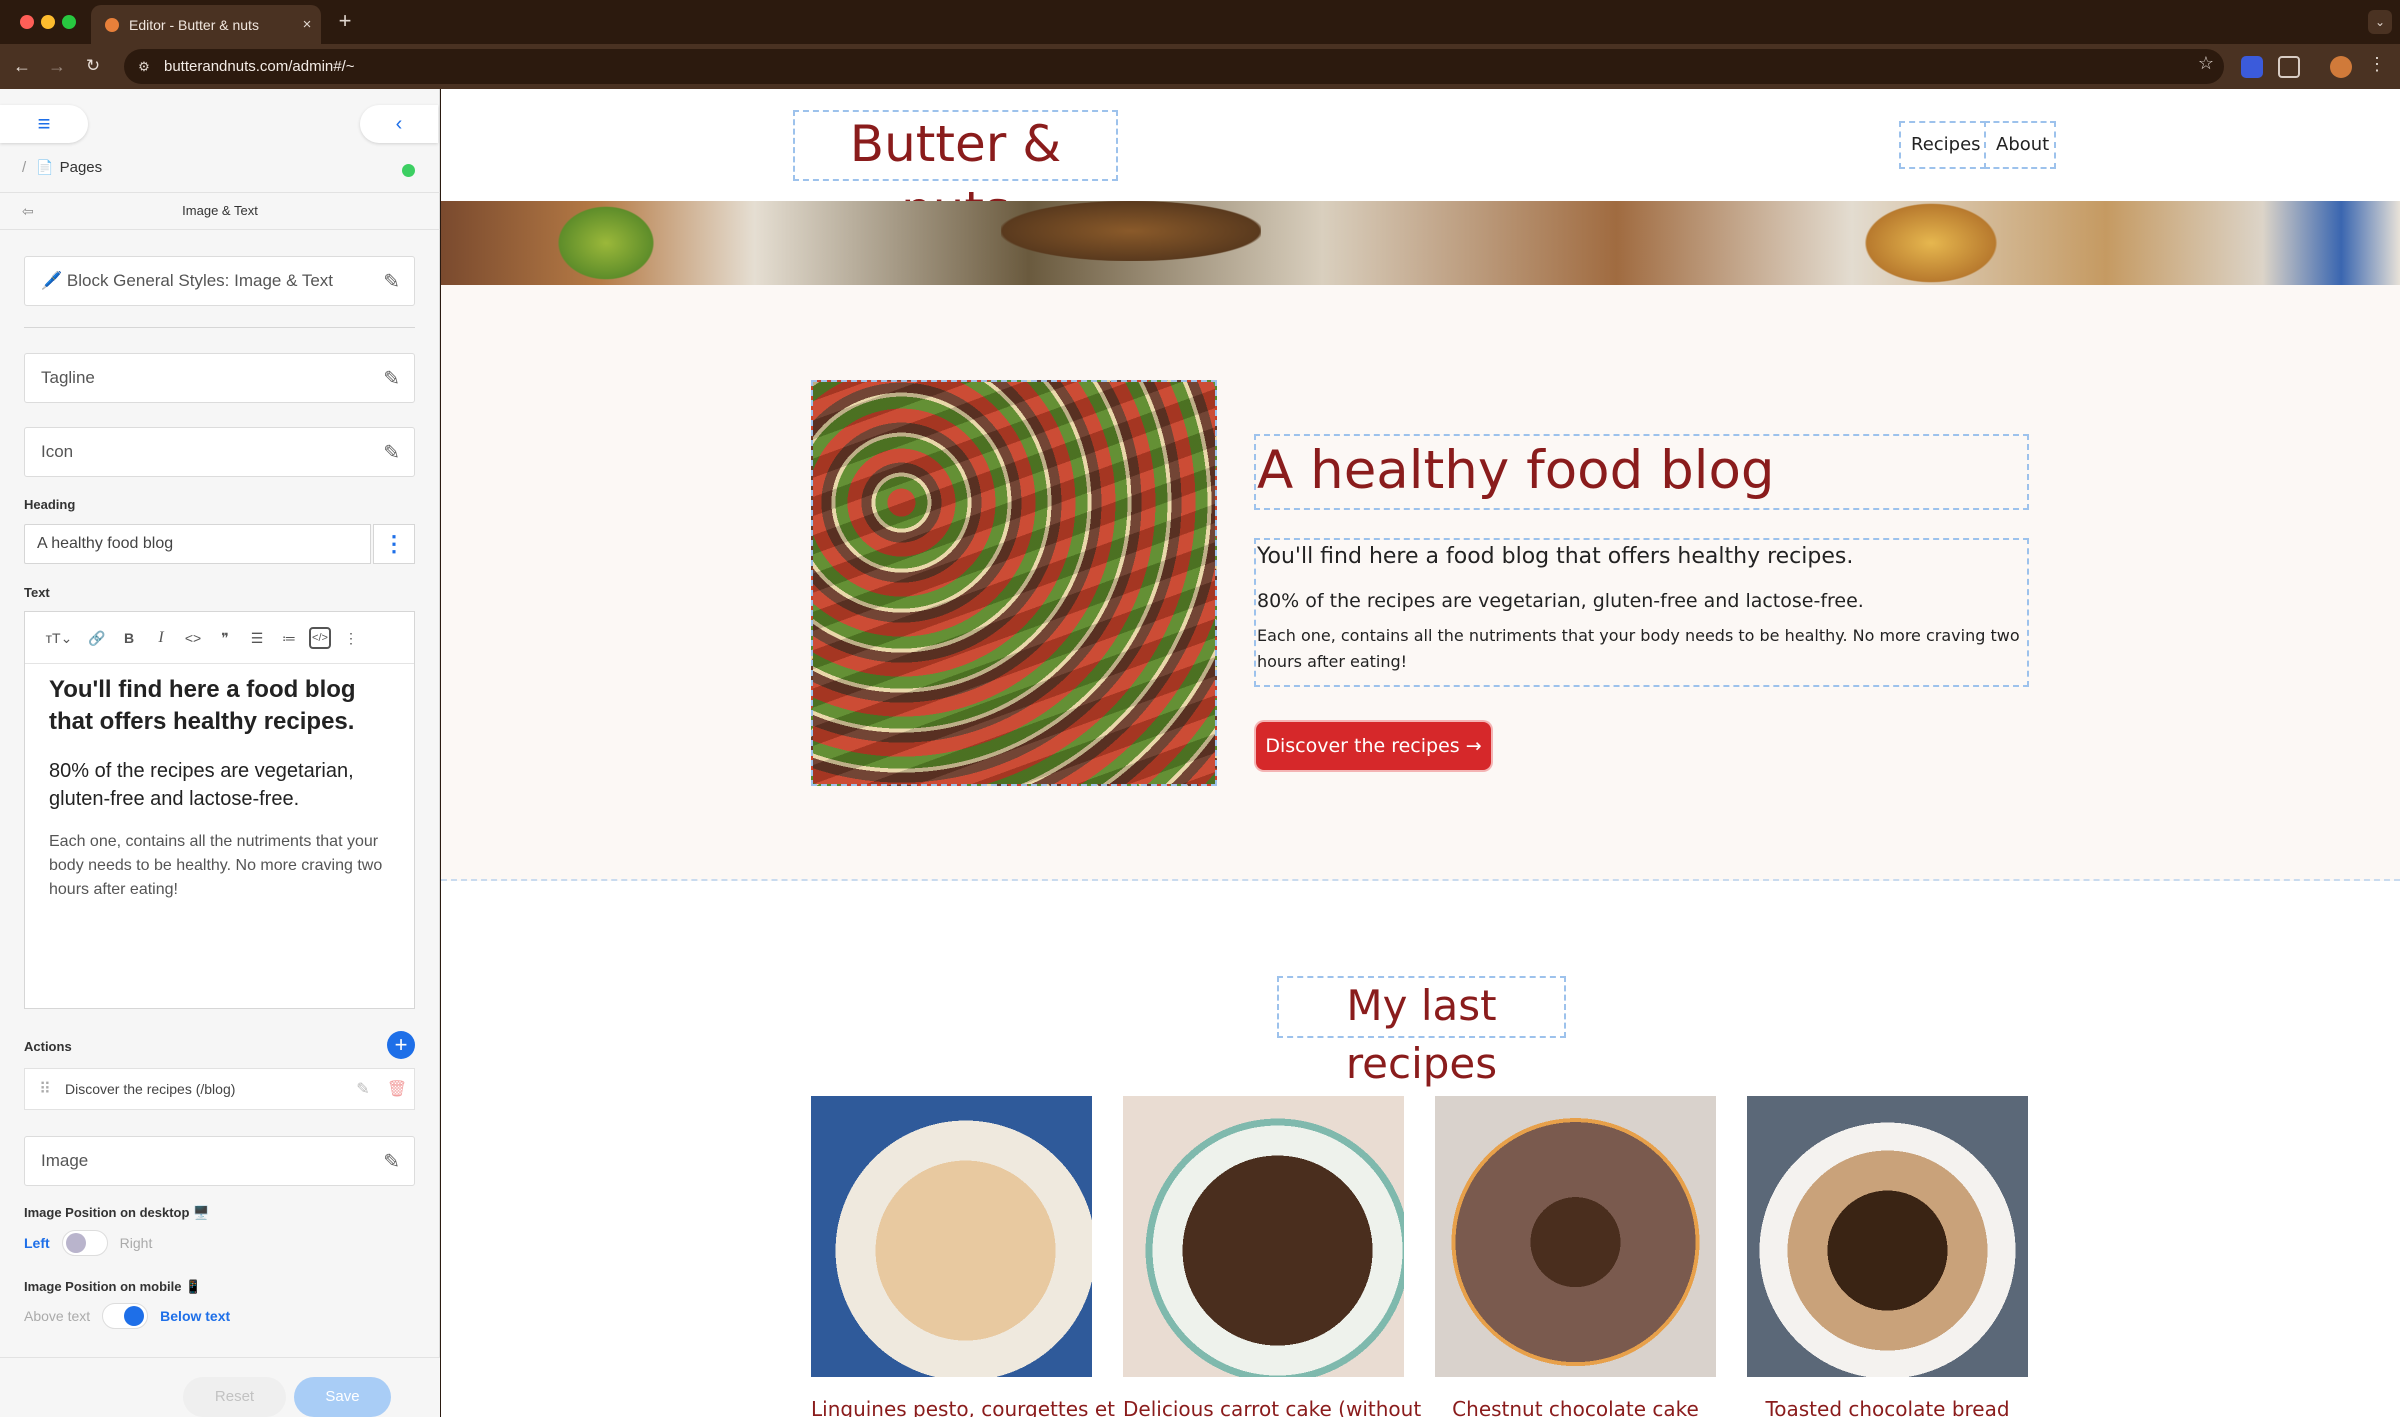 The width and height of the screenshot is (2400, 1417). I want to click on kebab-menu-icon: ⋮, so click(2377, 64).